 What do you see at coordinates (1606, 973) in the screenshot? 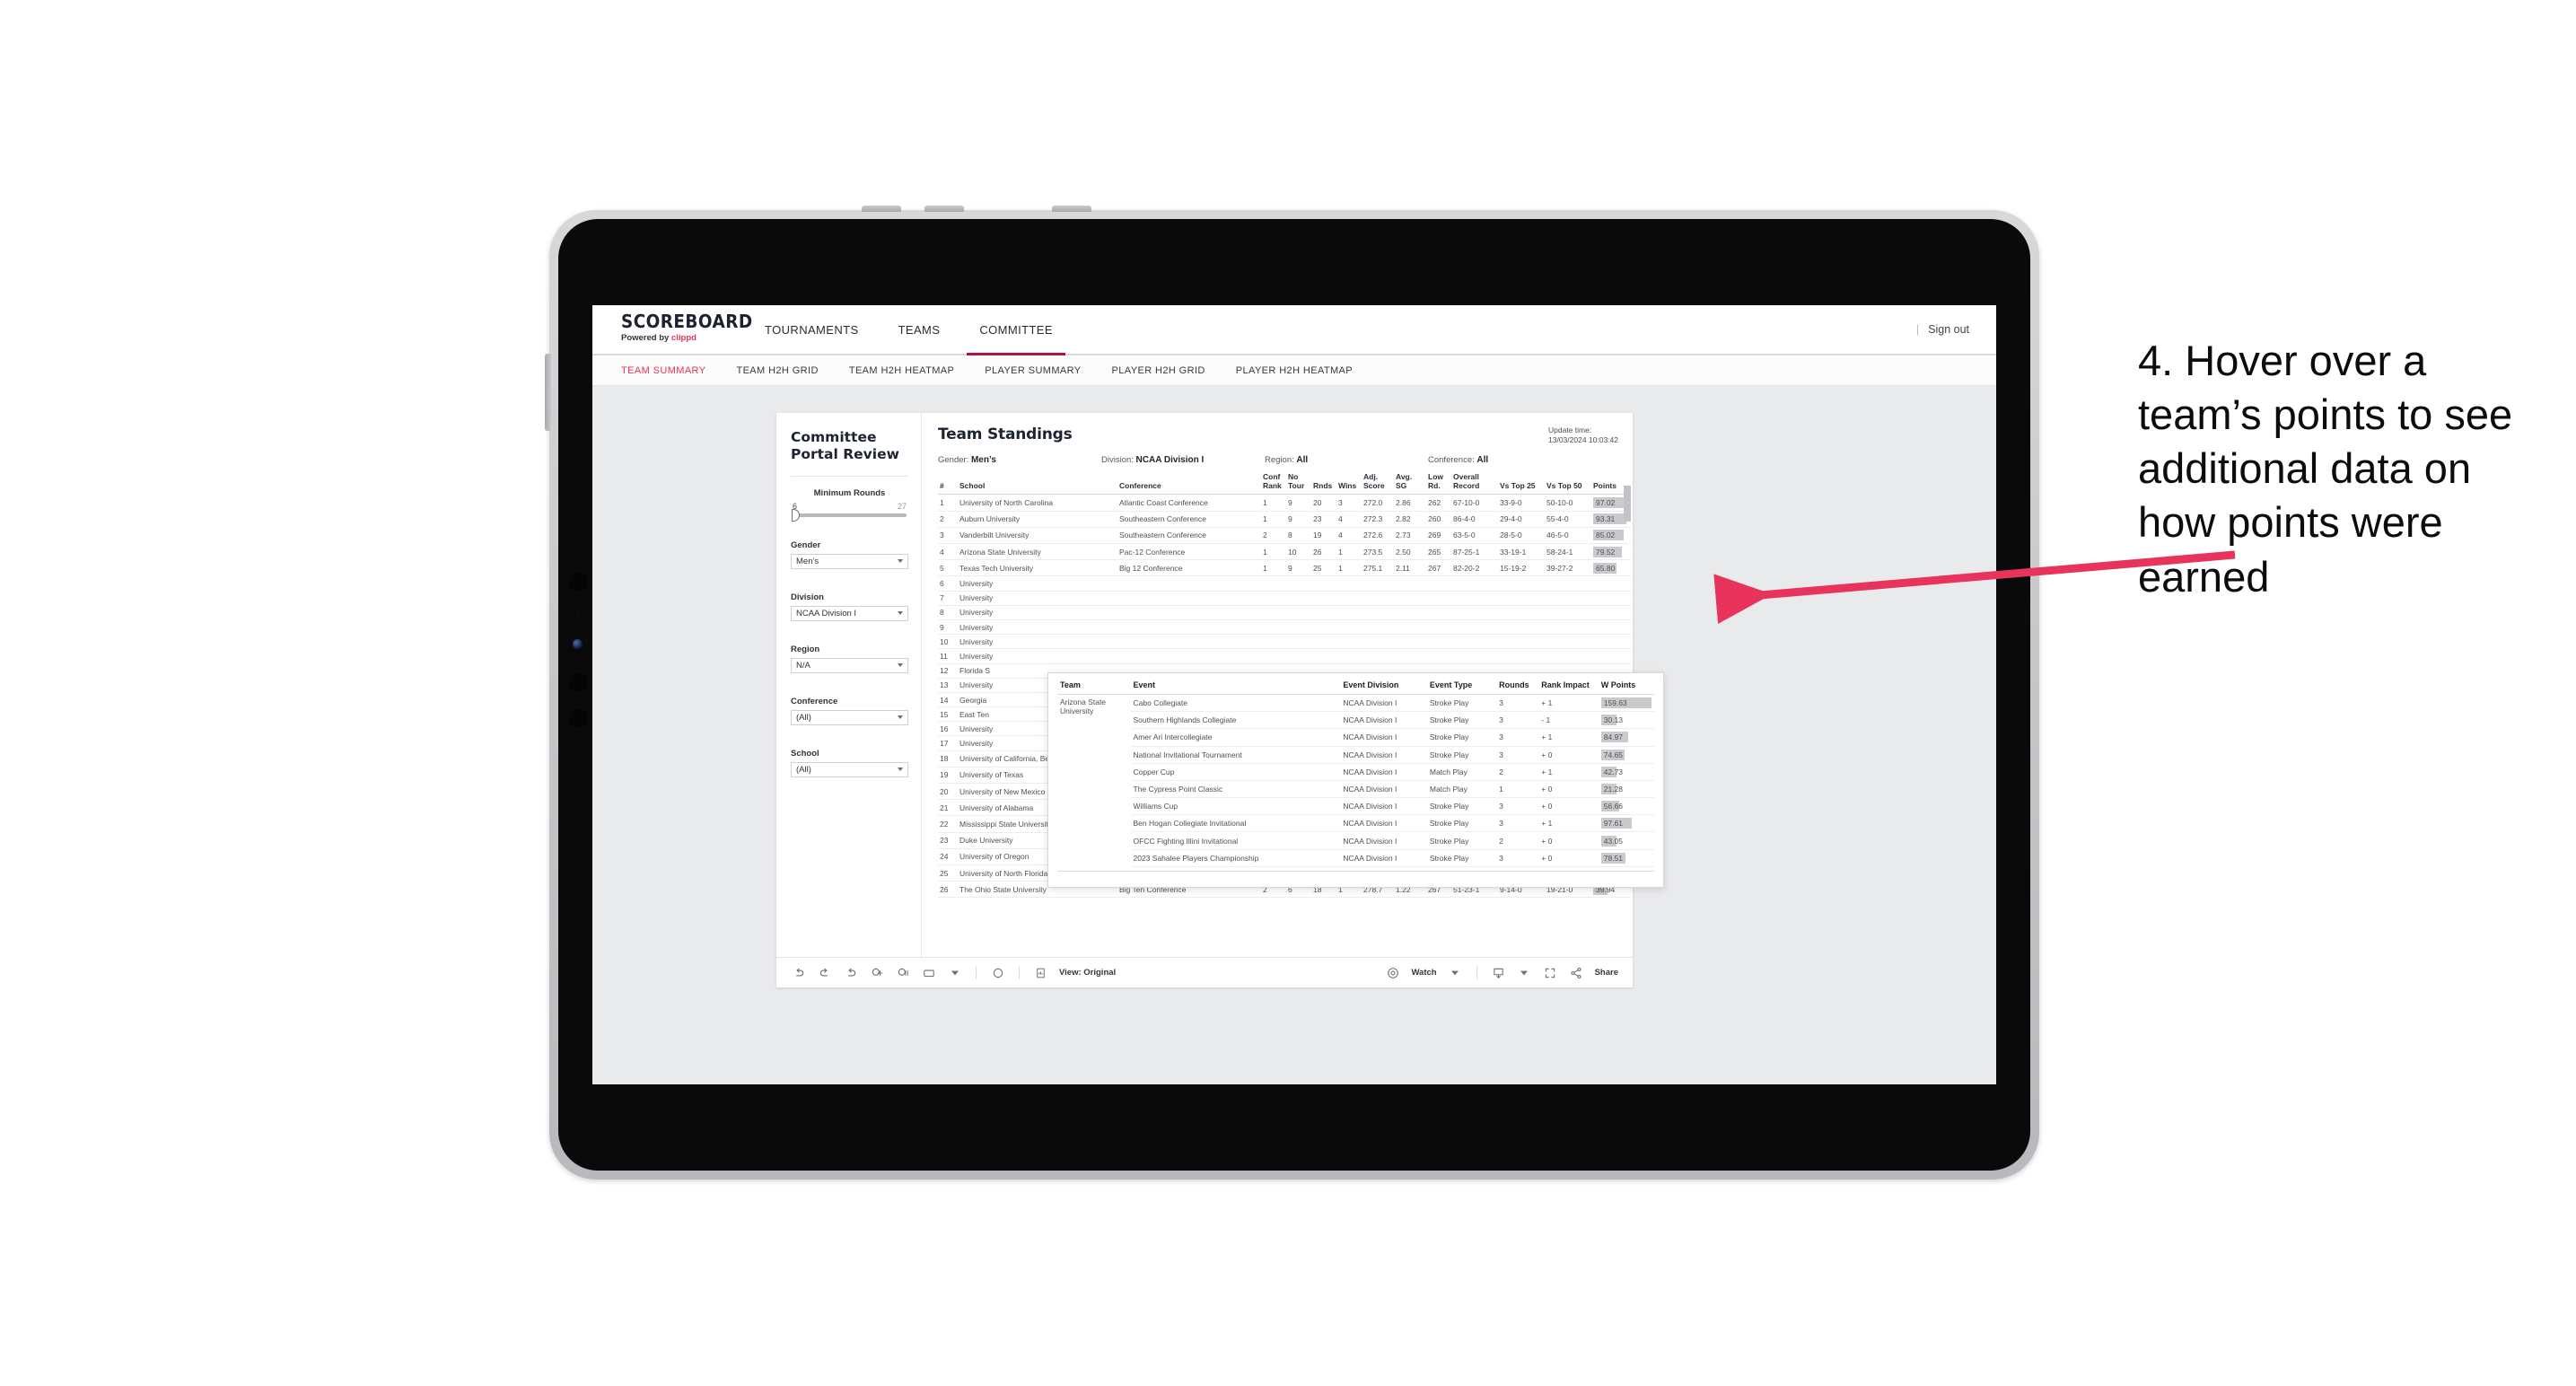
I see `share-label: Share` at bounding box center [1606, 973].